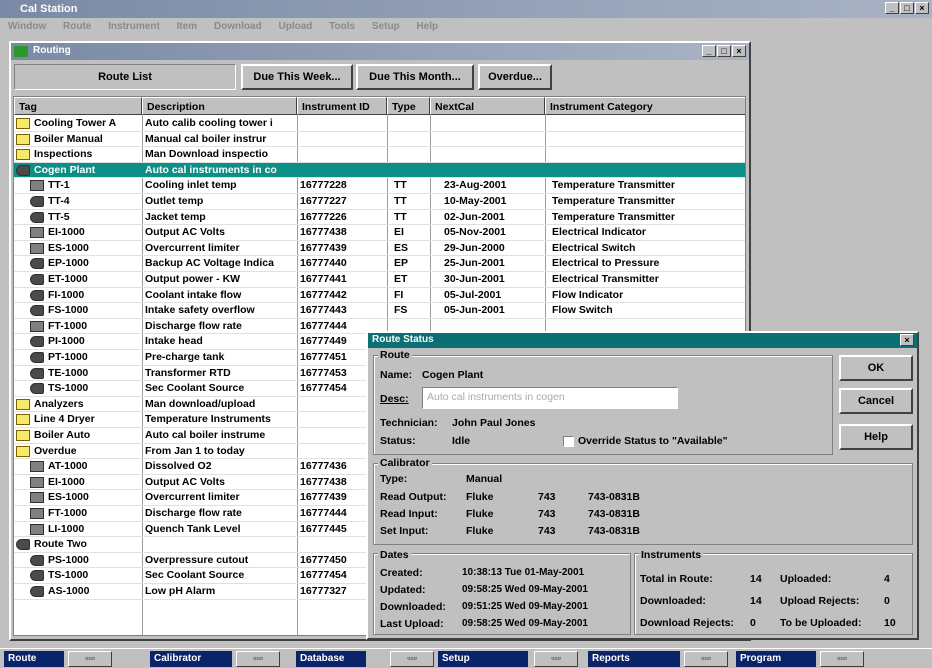 This screenshot has width=932, height=668. I want to click on route-list-label: Route List, so click(125, 77).